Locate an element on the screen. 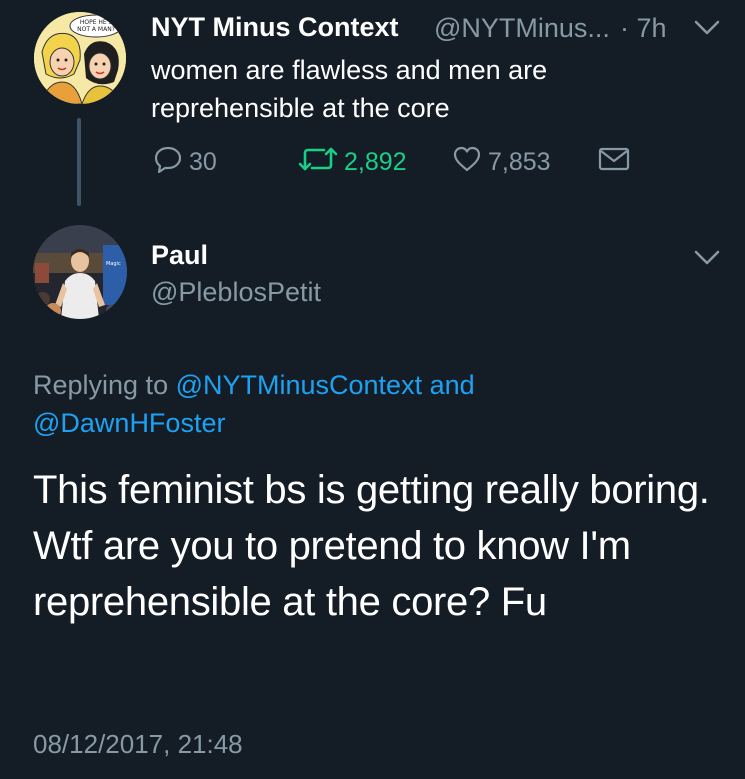  retweet-icon is located at coordinates (318, 162).